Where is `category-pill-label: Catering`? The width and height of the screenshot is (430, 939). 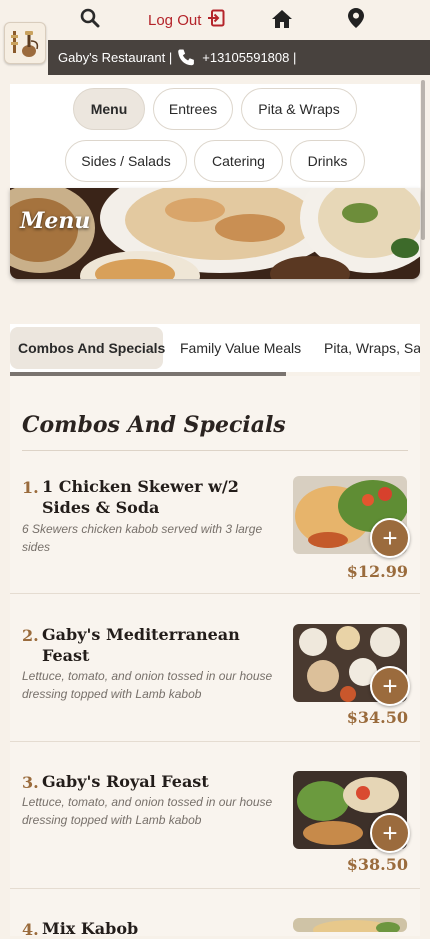 category-pill-label: Catering is located at coordinates (238, 161).